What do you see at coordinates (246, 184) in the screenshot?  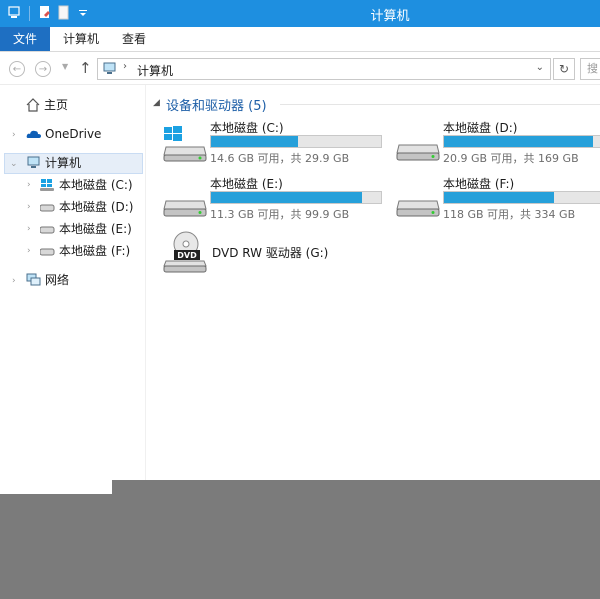 I see `drive-name: 本地磁盘 (E:)` at bounding box center [246, 184].